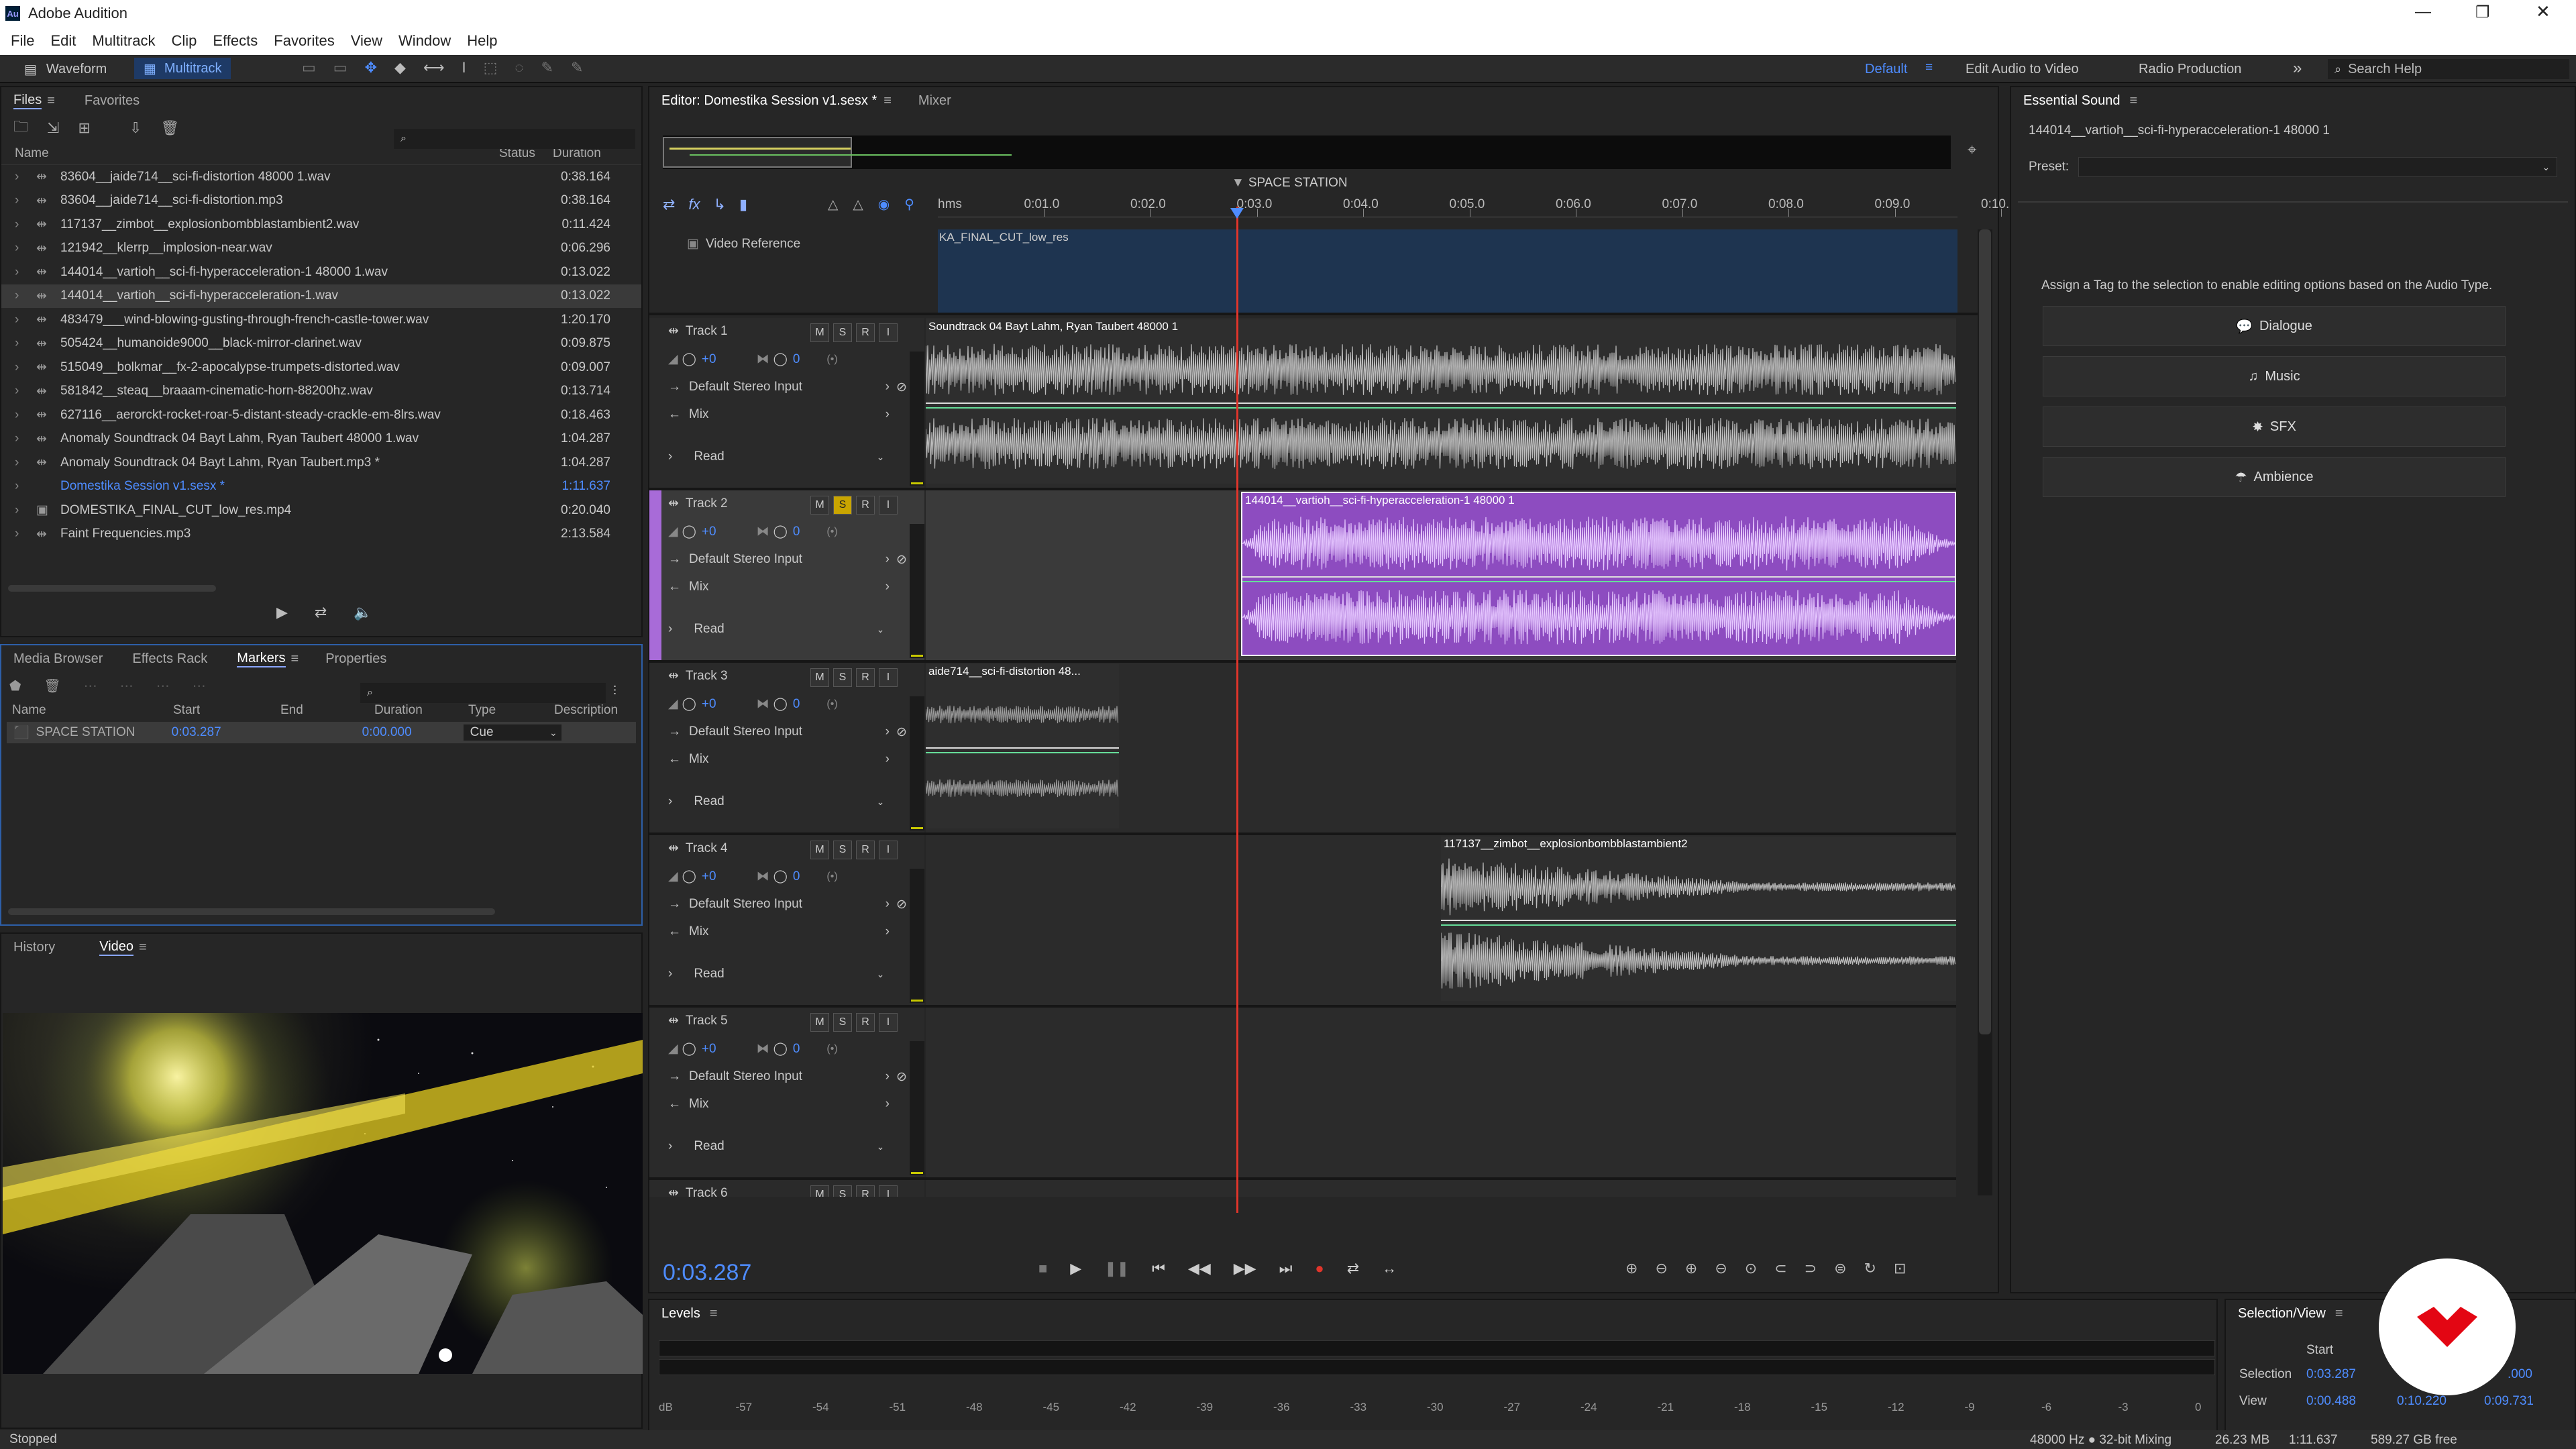 This screenshot has height=1449, width=2576. Describe the element at coordinates (1353, 1268) in the screenshot. I see `loop-icon: ⇄` at that location.